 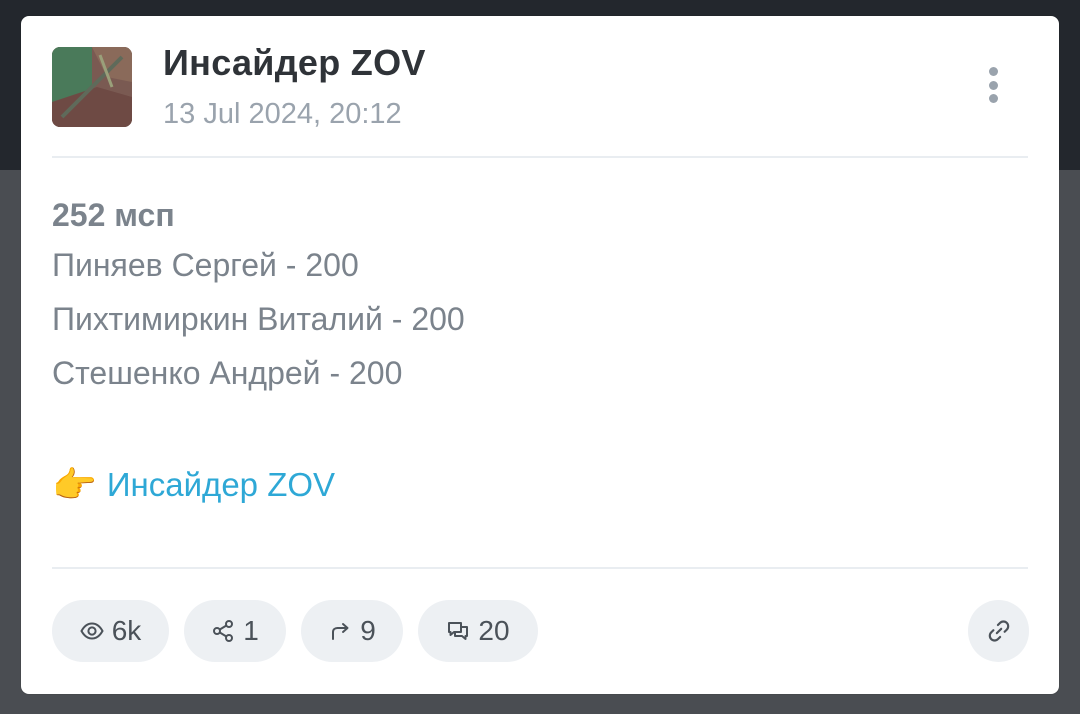 I want to click on comments-count: 20, so click(x=494, y=630).